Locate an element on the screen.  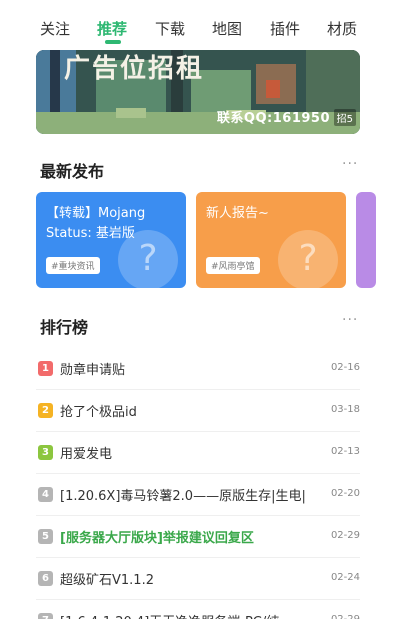
ranking-section-title: 排行榜 is located at coordinates (63, 326).